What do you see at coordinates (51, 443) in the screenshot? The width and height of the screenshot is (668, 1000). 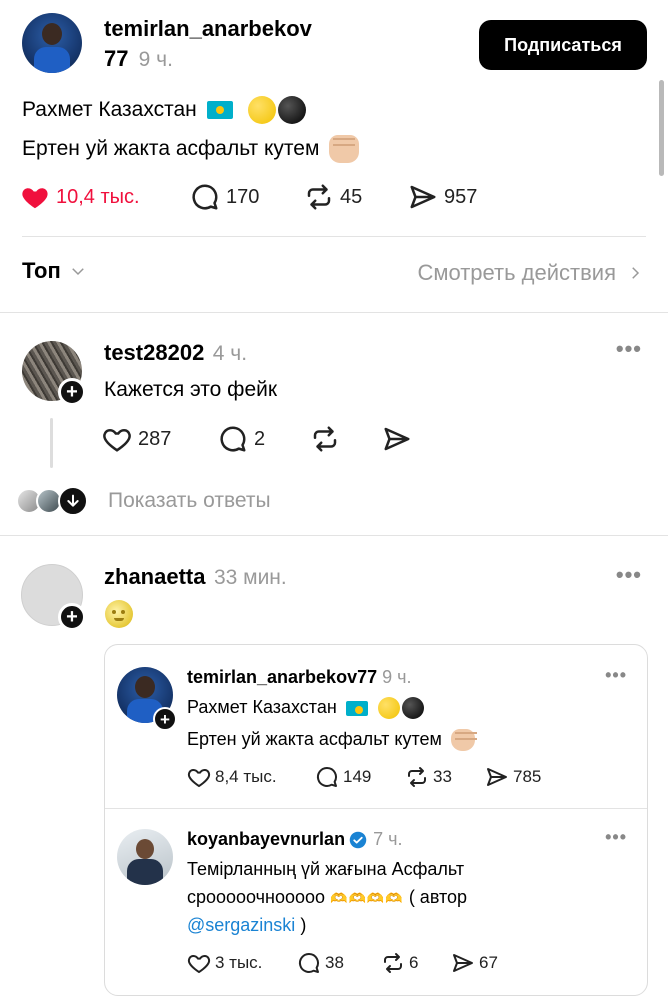 I see `thread-line` at bounding box center [51, 443].